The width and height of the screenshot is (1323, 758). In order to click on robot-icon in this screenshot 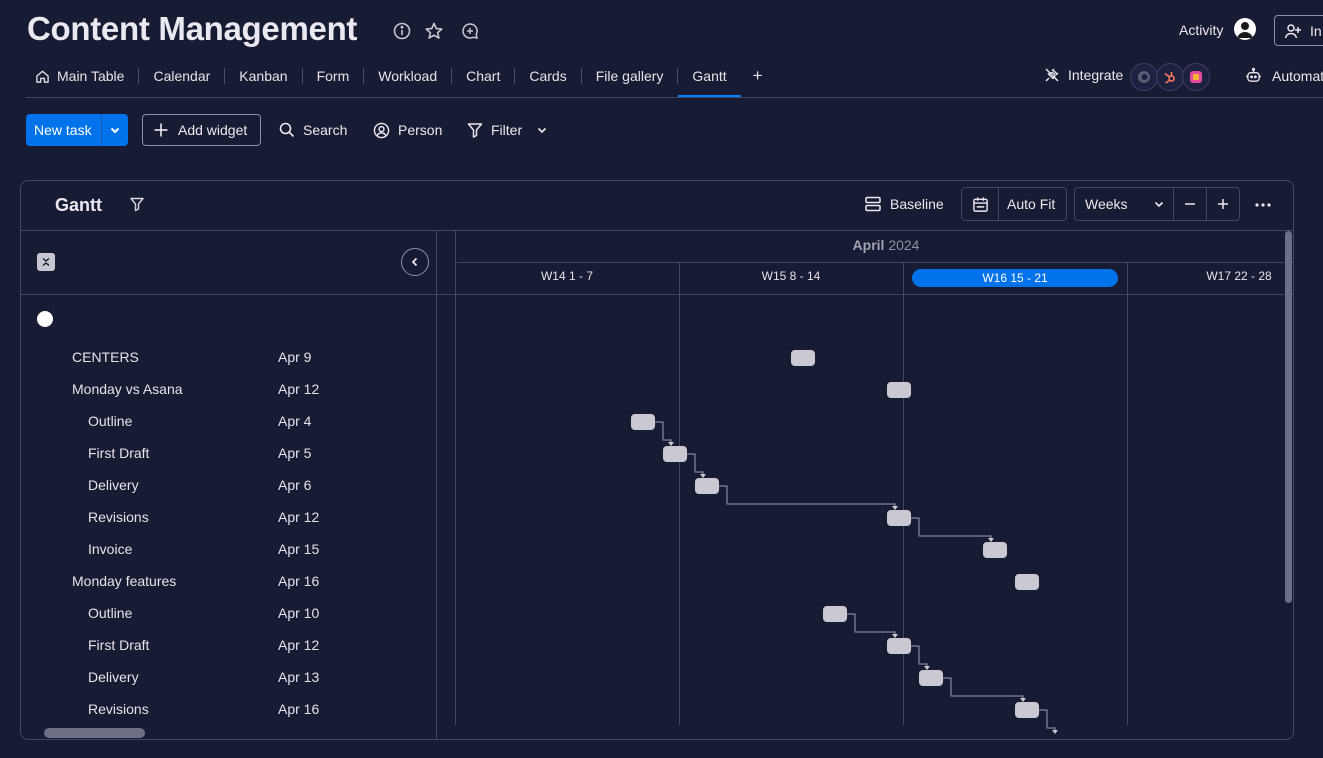, I will do `click(1253, 75)`.